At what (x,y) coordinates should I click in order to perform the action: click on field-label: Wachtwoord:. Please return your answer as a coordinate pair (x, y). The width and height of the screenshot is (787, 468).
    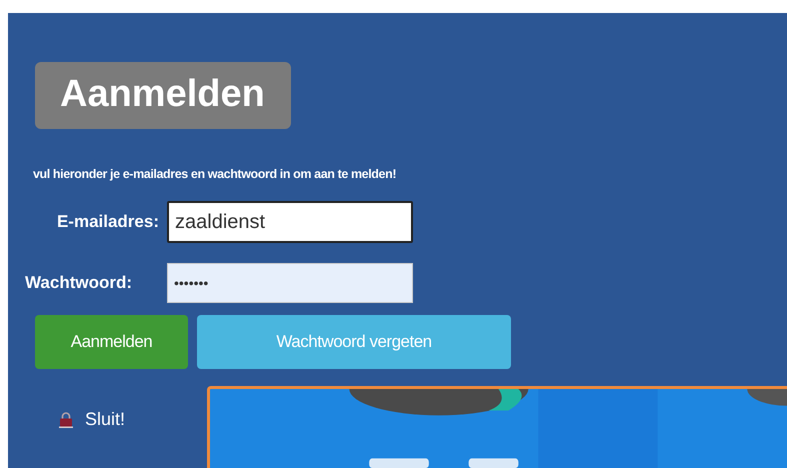
    Looking at the image, I should click on (79, 283).